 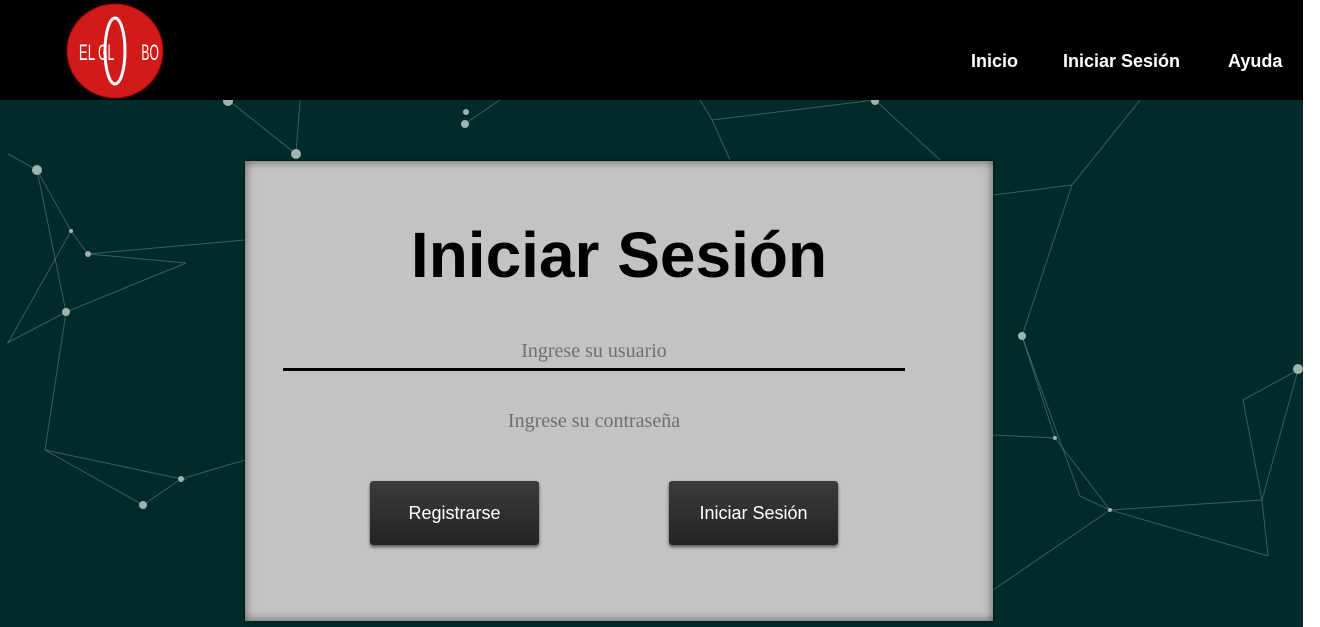 What do you see at coordinates (1121, 61) in the screenshot?
I see `nav-iniciar-sesion: Iniciar Sesión` at bounding box center [1121, 61].